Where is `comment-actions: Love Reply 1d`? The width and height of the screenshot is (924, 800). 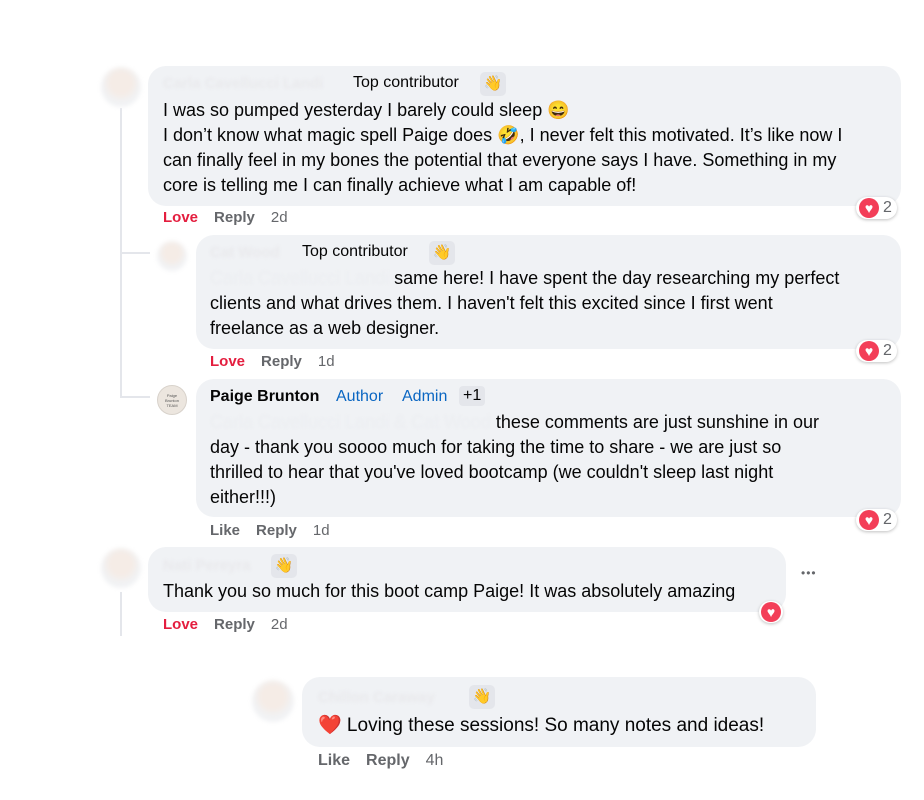
comment-actions: Love Reply 1d is located at coordinates (280, 361).